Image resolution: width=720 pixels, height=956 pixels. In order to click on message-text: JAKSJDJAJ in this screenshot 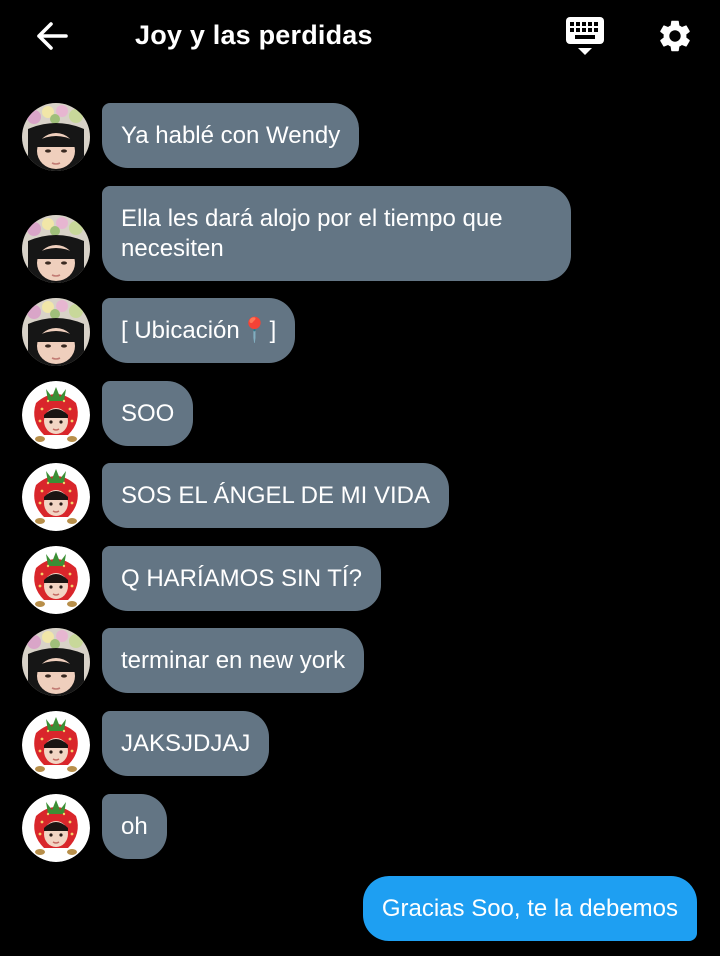, I will do `click(186, 743)`.